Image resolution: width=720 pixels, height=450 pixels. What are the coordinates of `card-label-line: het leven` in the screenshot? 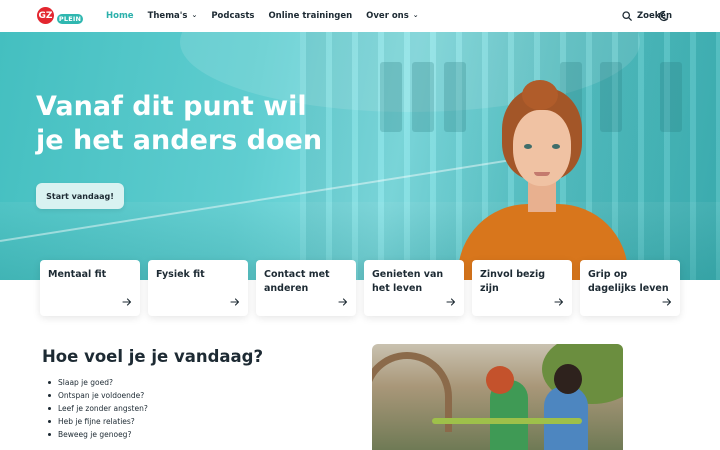 It's located at (397, 288).